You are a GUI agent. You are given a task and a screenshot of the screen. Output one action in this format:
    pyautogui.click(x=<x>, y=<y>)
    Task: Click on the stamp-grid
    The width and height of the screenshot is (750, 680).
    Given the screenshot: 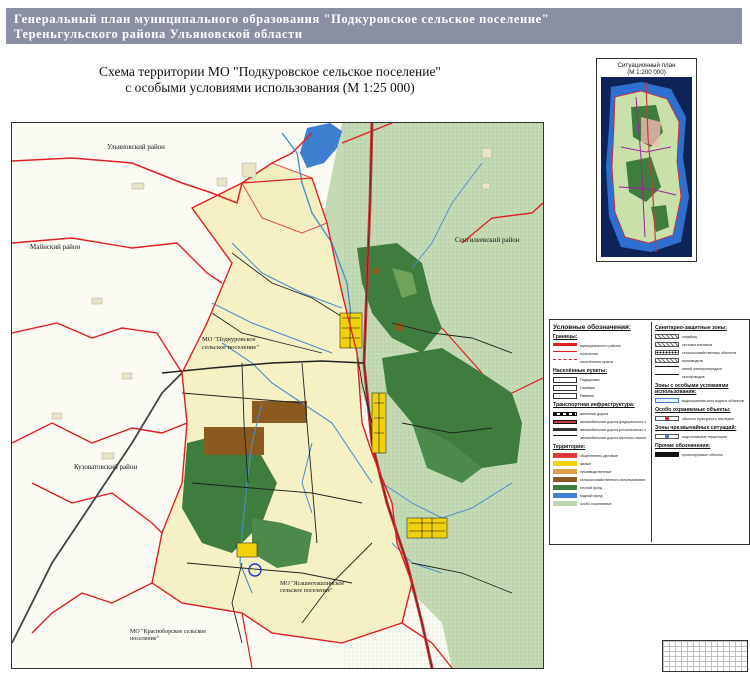 What is the action you would take?
    pyautogui.click(x=705, y=656)
    